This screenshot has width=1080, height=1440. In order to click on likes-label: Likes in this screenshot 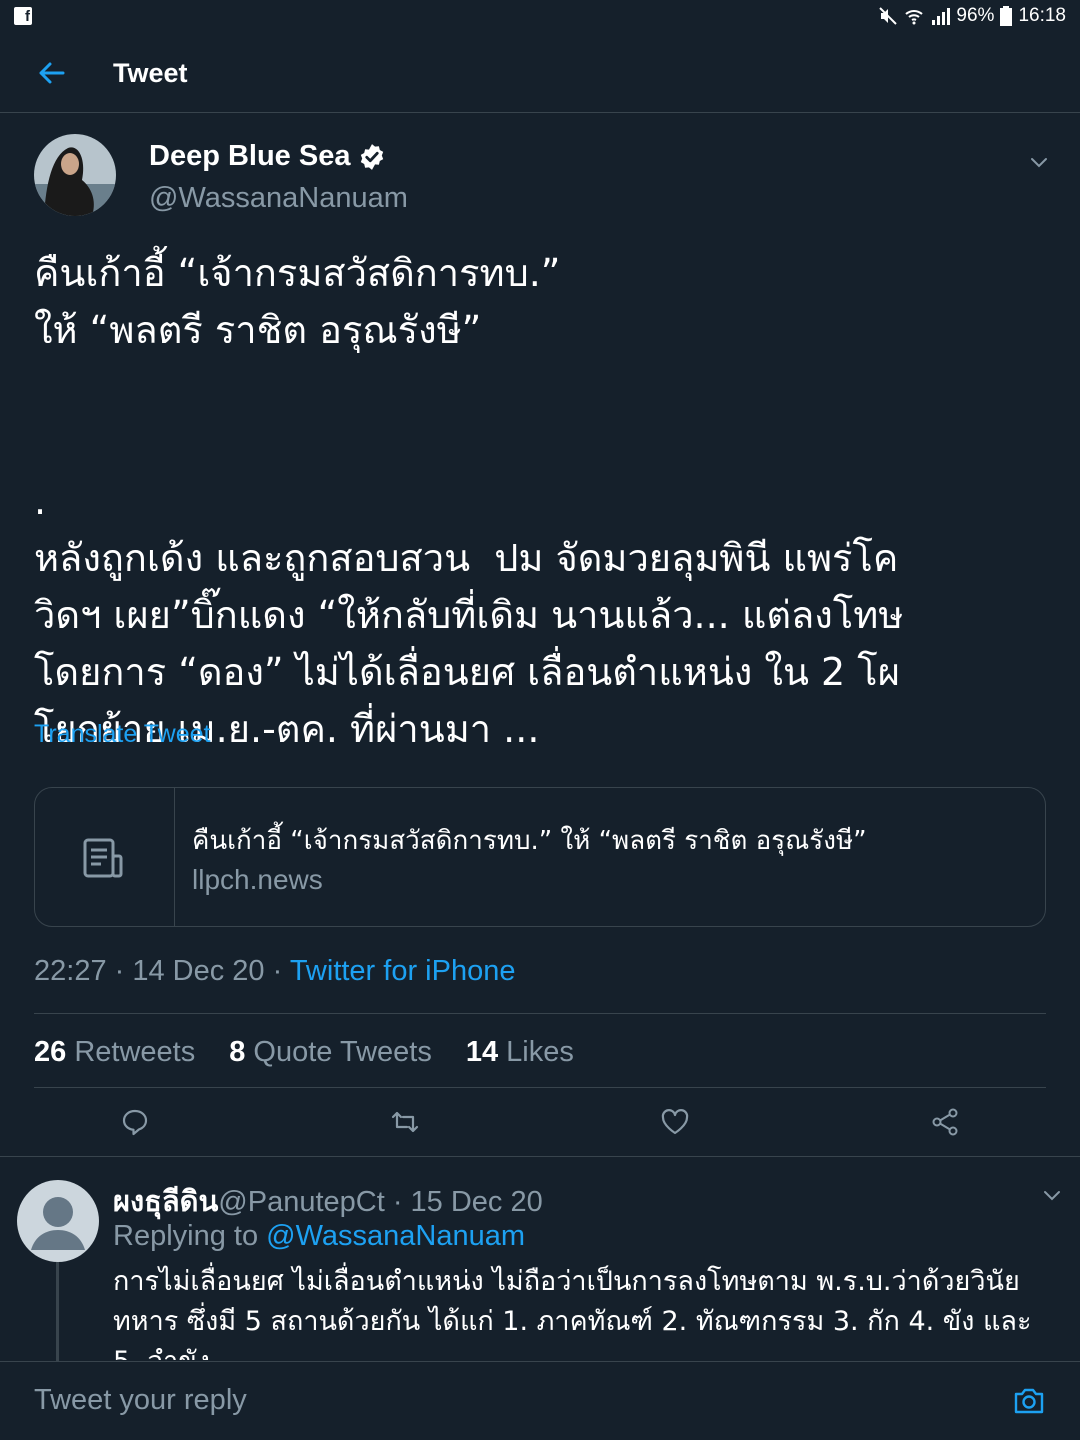, I will do `click(540, 1052)`.